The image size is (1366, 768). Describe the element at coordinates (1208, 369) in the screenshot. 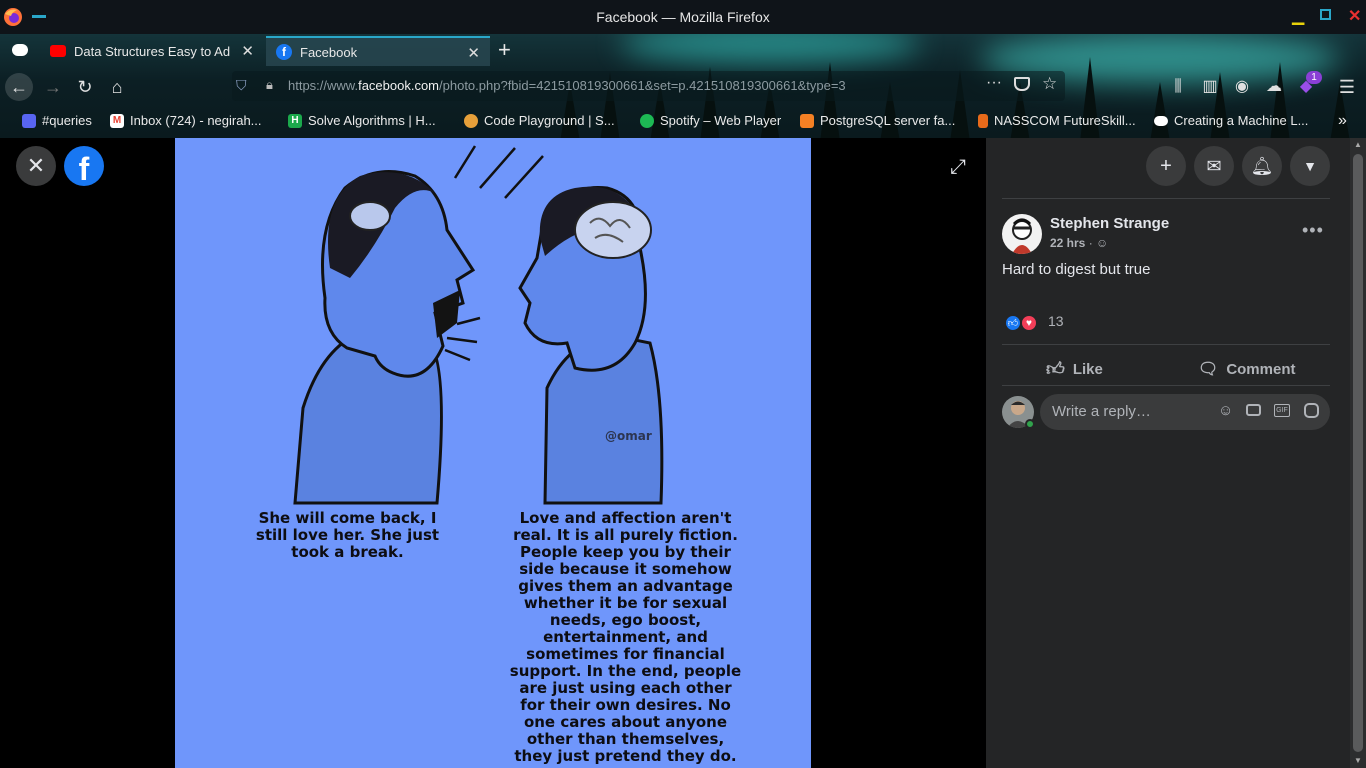

I see `comment-icon: 🗨︎` at that location.